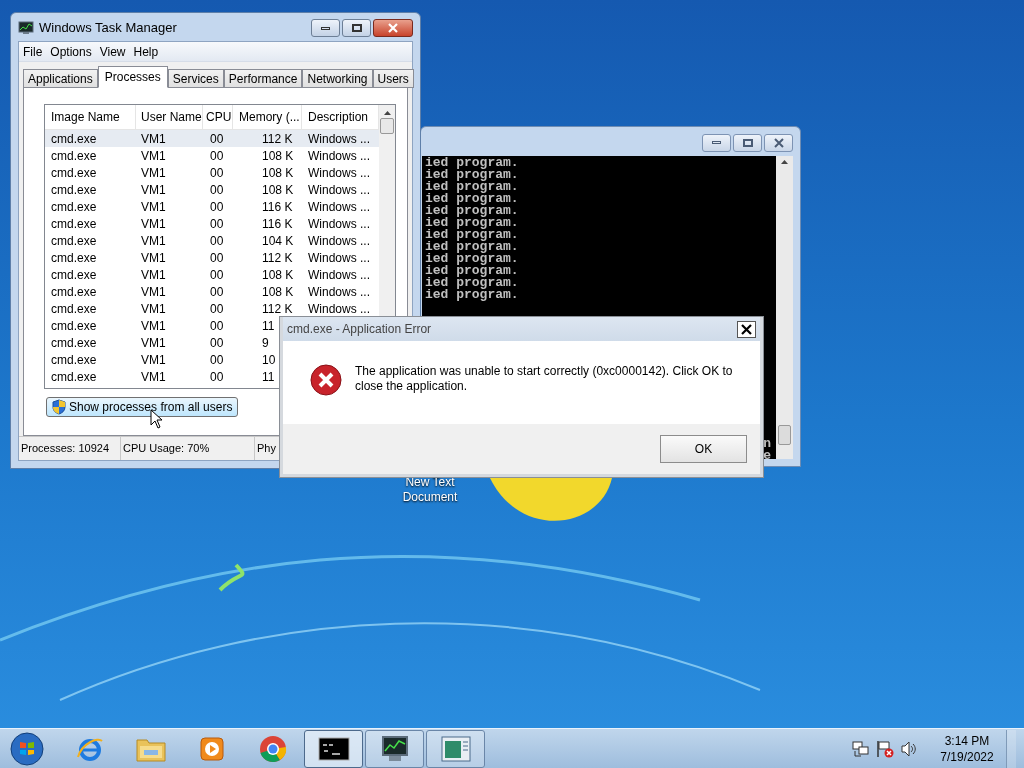  I want to click on flag-icon, so click(885, 748).